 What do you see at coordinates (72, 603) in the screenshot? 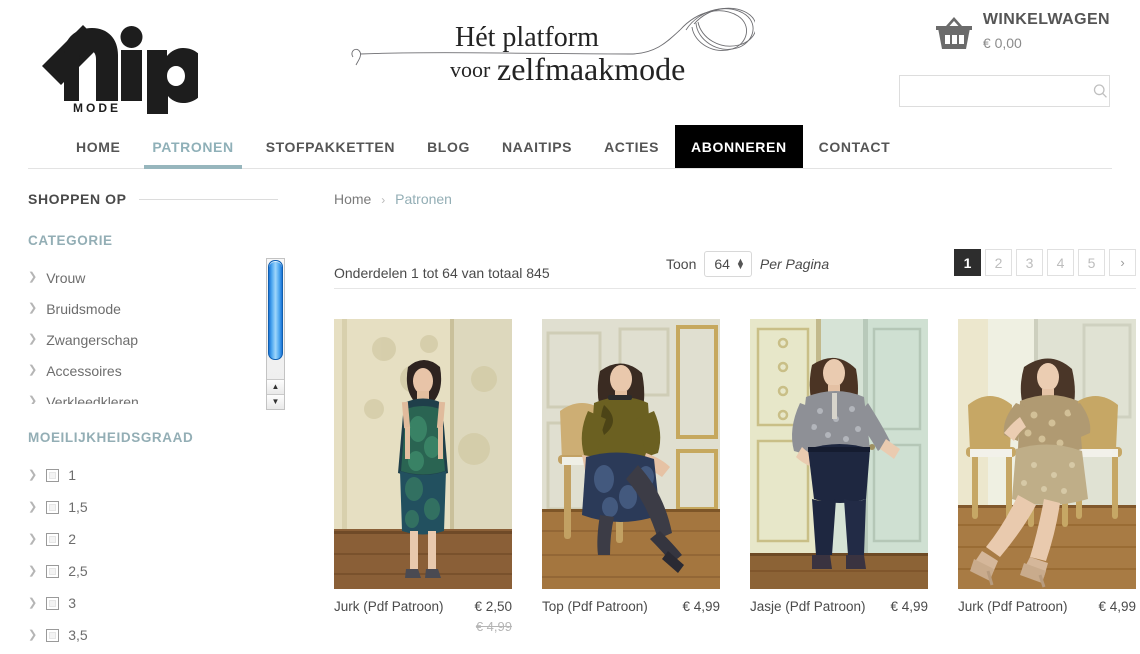
I see `item-label: 3` at bounding box center [72, 603].